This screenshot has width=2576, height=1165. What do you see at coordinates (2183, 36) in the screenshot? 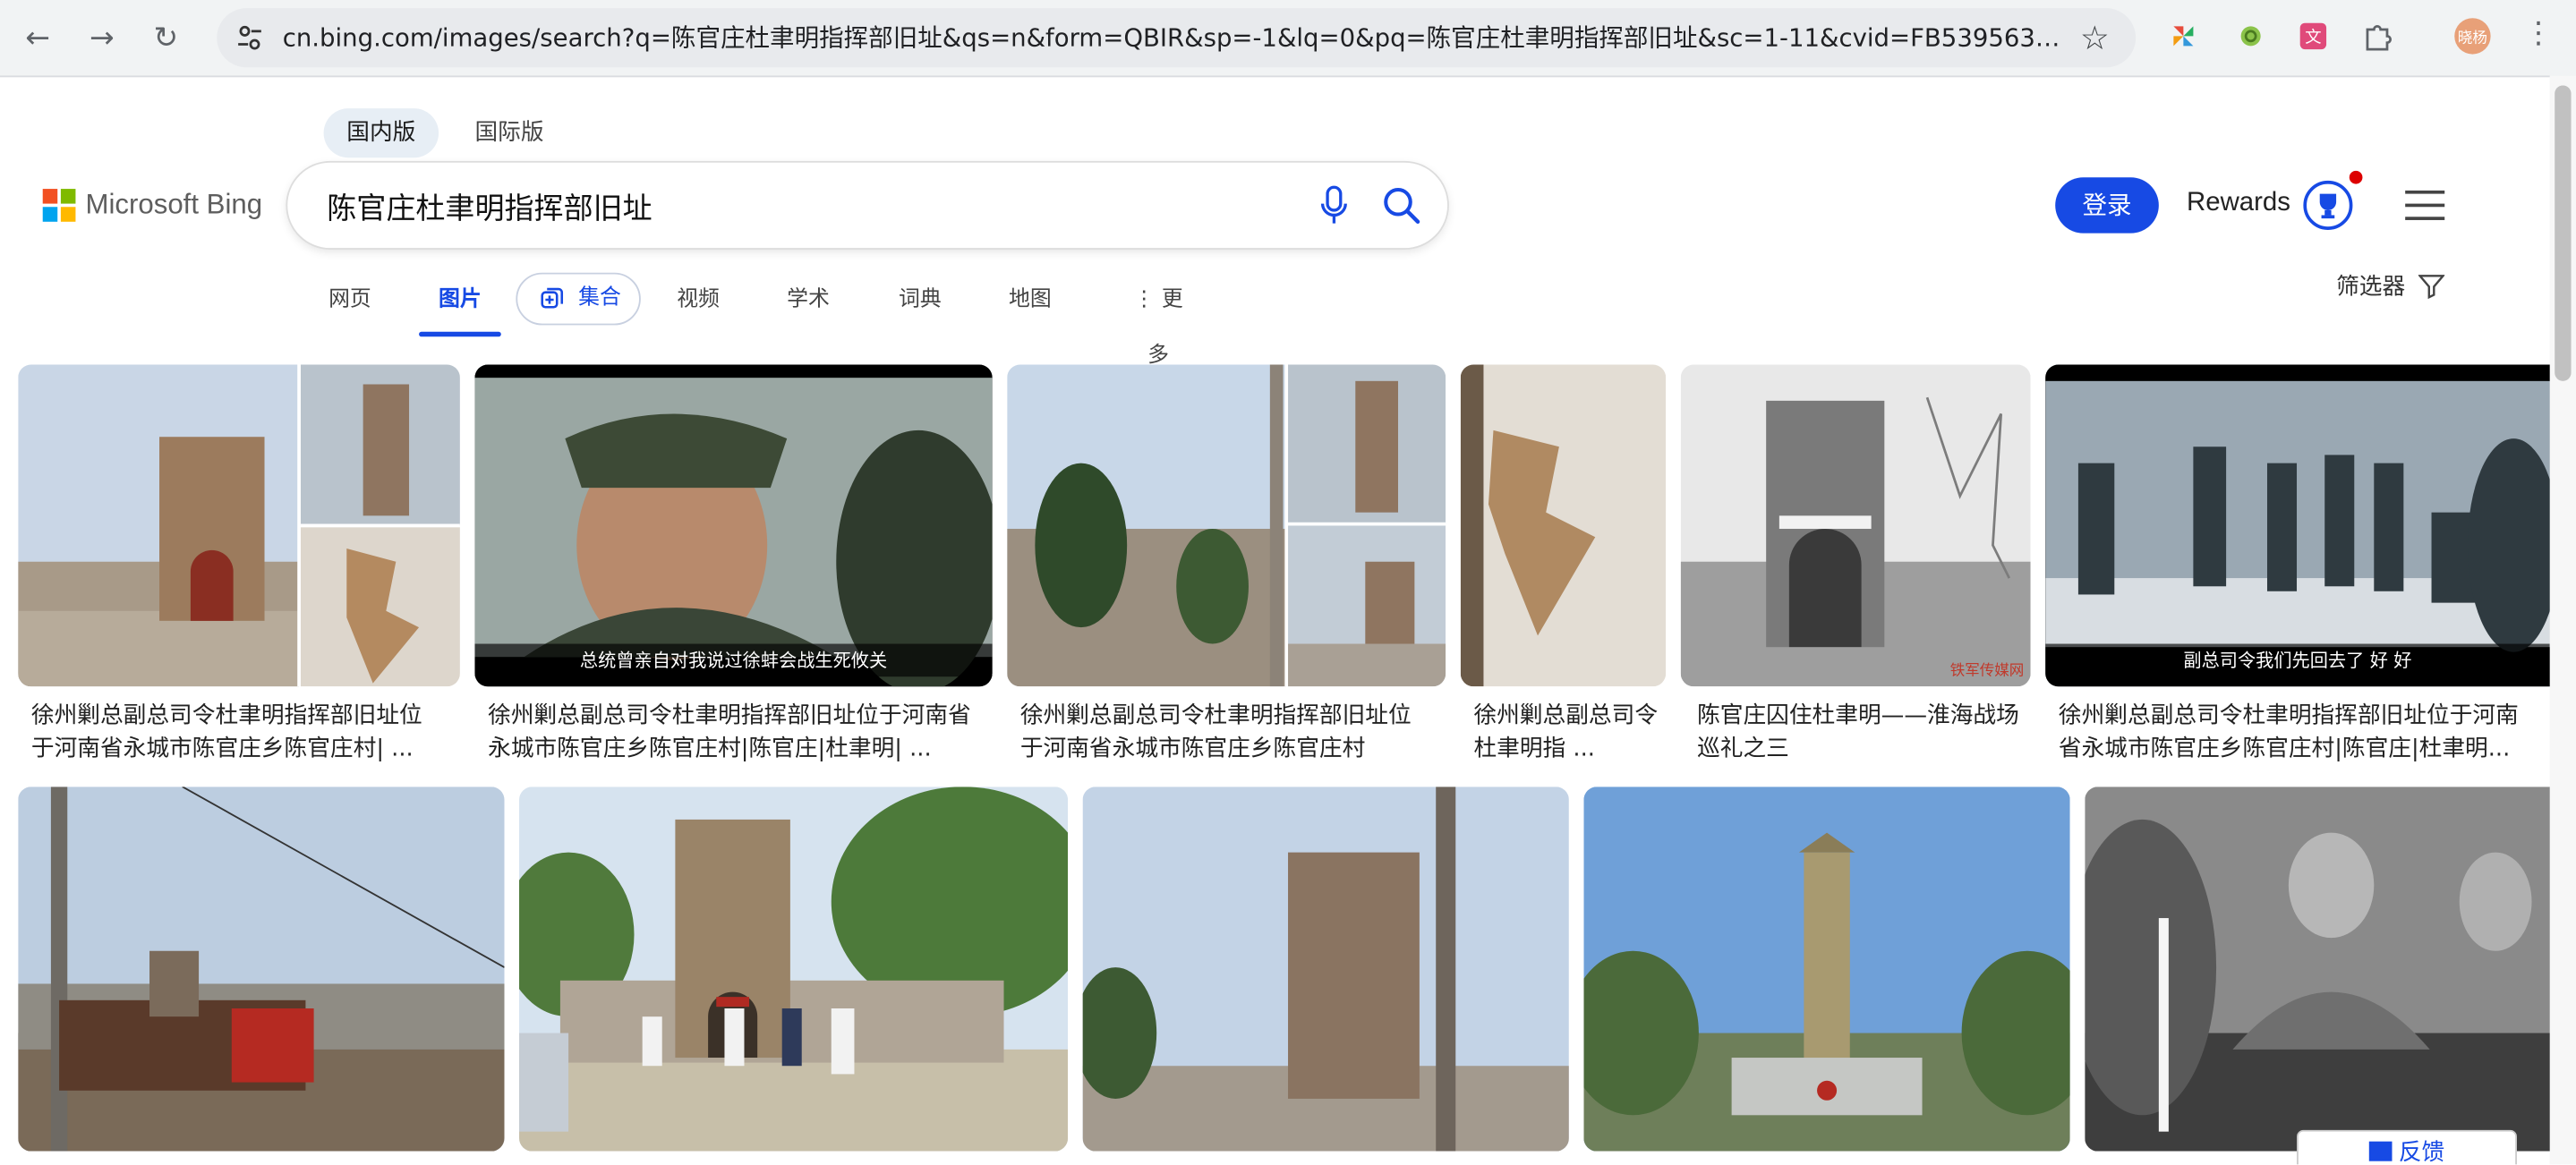
I see `extension-pinwheel-icon` at bounding box center [2183, 36].